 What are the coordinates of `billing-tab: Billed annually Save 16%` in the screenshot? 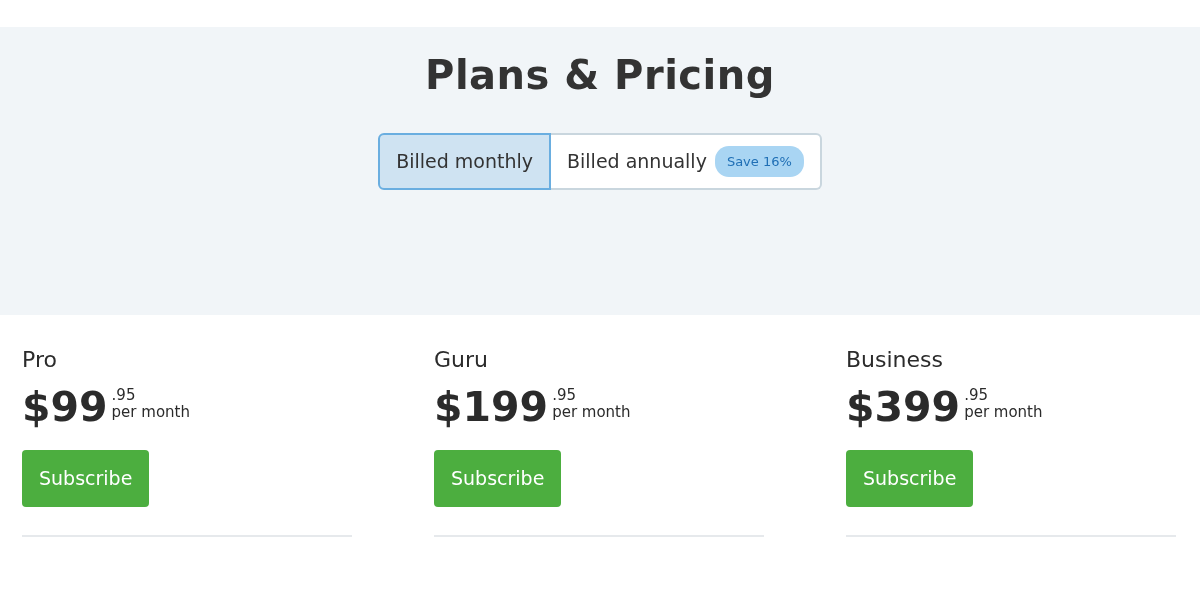 It's located at (686, 161).